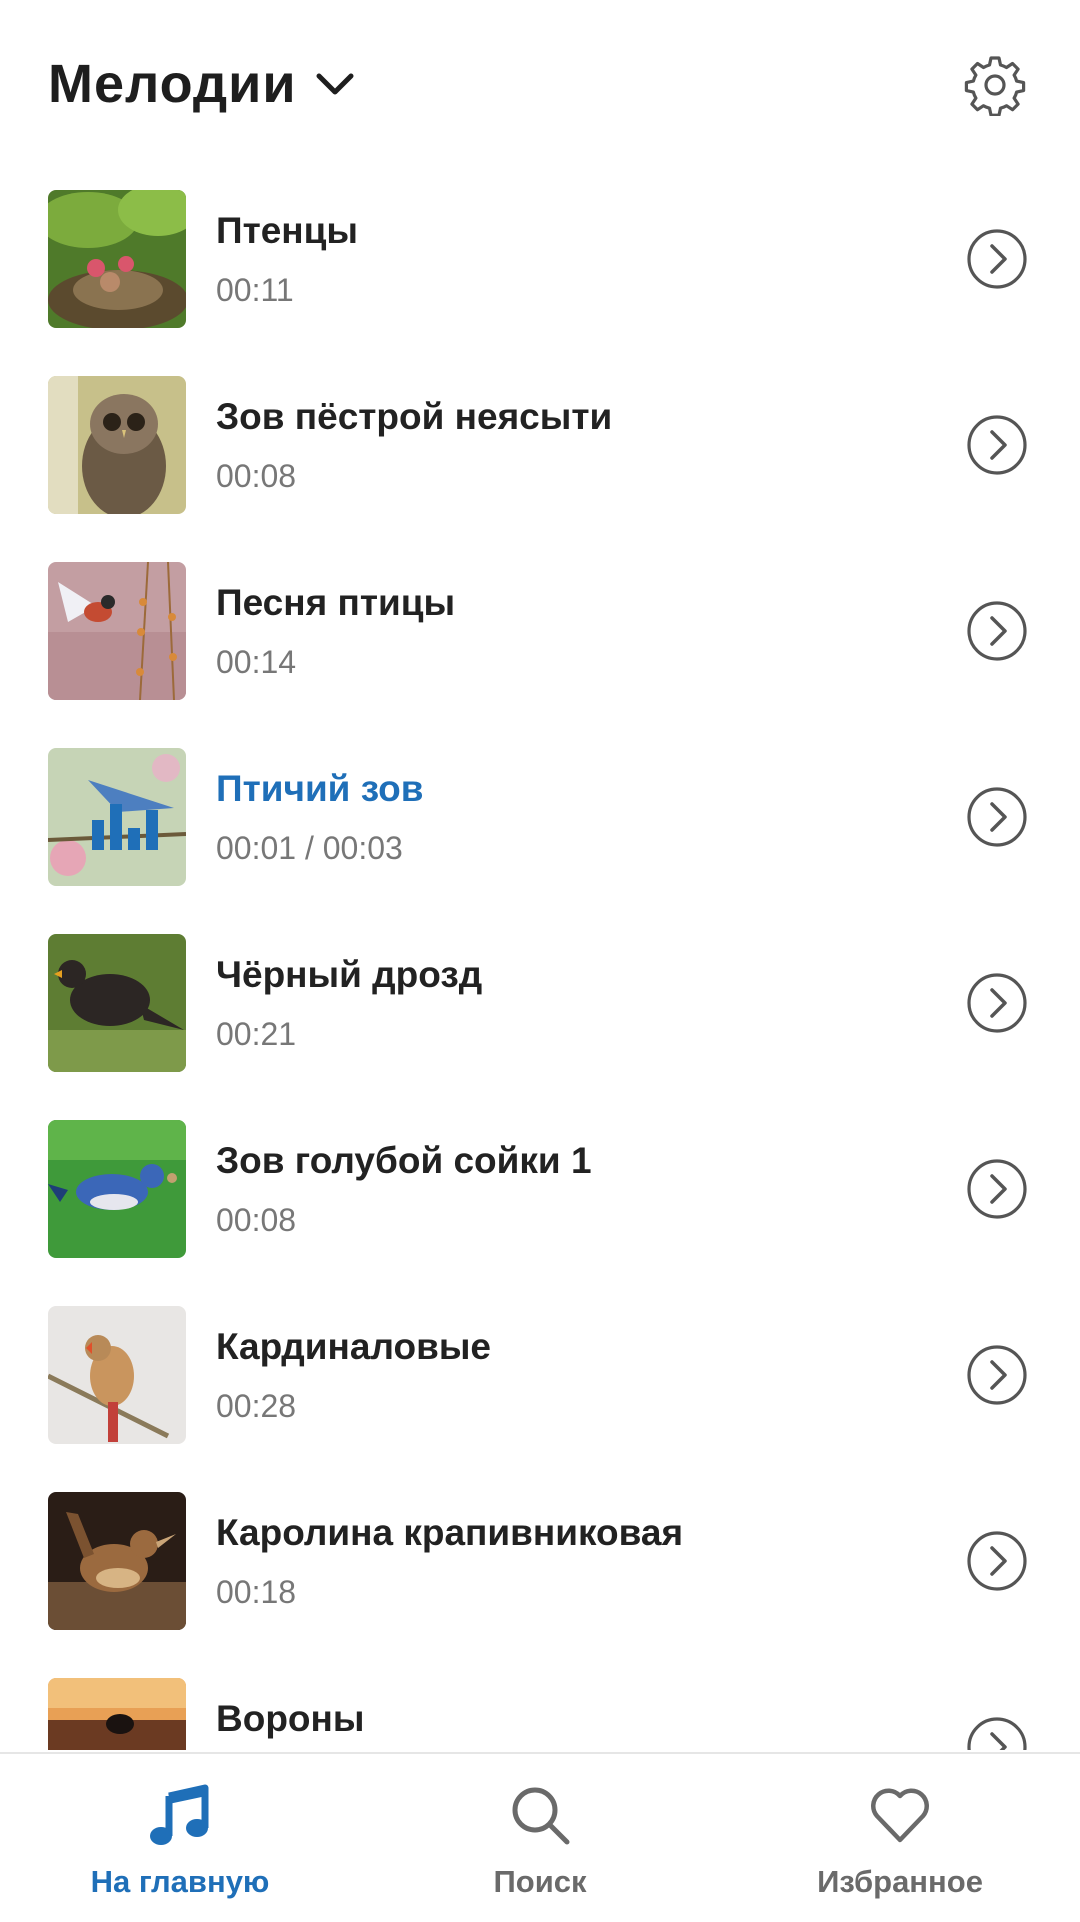 Image resolution: width=1080 pixels, height=1922 pixels. What do you see at coordinates (540, 1027) in the screenshot?
I see `list-item: Чёрный дрозд 00:21` at bounding box center [540, 1027].